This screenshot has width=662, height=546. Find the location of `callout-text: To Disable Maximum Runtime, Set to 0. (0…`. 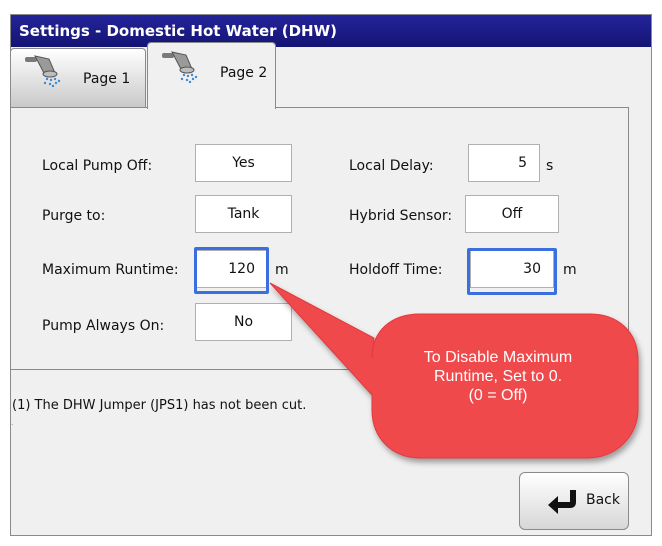

callout-text: To Disable Maximum Runtime, Set to 0. (0… is located at coordinates (498, 376).